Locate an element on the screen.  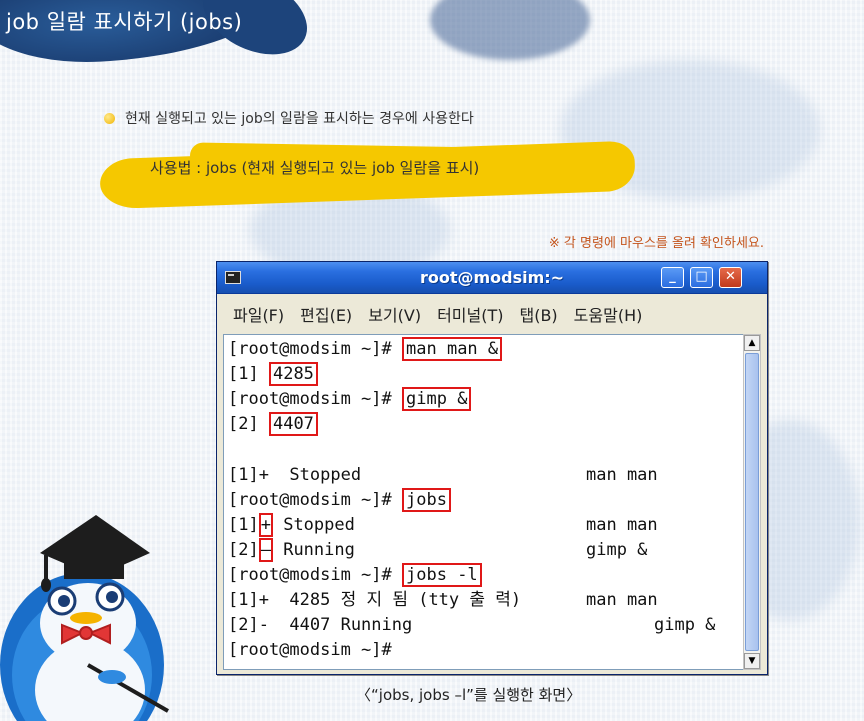
terminal-titlebar: root@modsim:~ _ □ ✕ is located at coordinates (492, 278).